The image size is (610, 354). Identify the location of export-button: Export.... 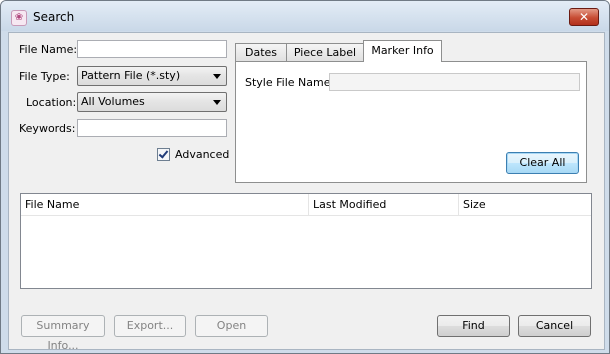
(150, 326).